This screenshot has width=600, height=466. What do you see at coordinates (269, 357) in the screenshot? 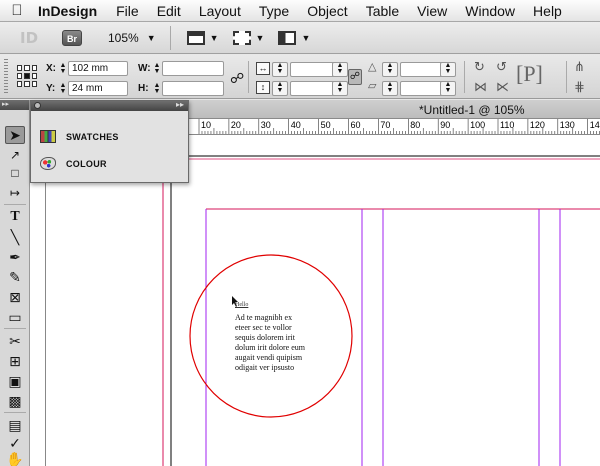
I see `text-line: augait vendi quipism` at bounding box center [269, 357].